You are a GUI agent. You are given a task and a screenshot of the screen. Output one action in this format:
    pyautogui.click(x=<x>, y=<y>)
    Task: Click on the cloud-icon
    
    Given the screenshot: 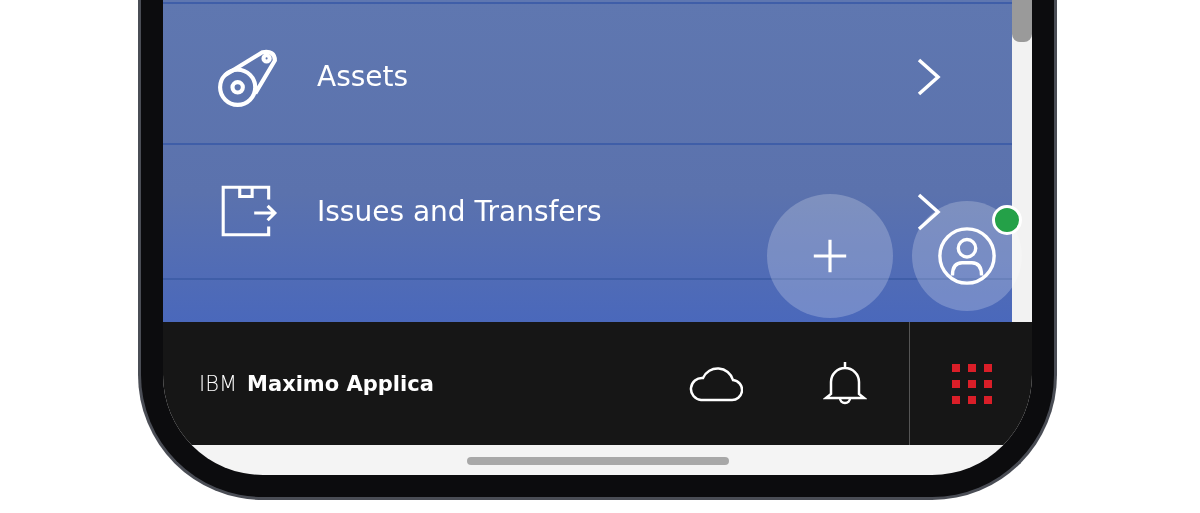 What is the action you would take?
    pyautogui.click(x=716, y=383)
    